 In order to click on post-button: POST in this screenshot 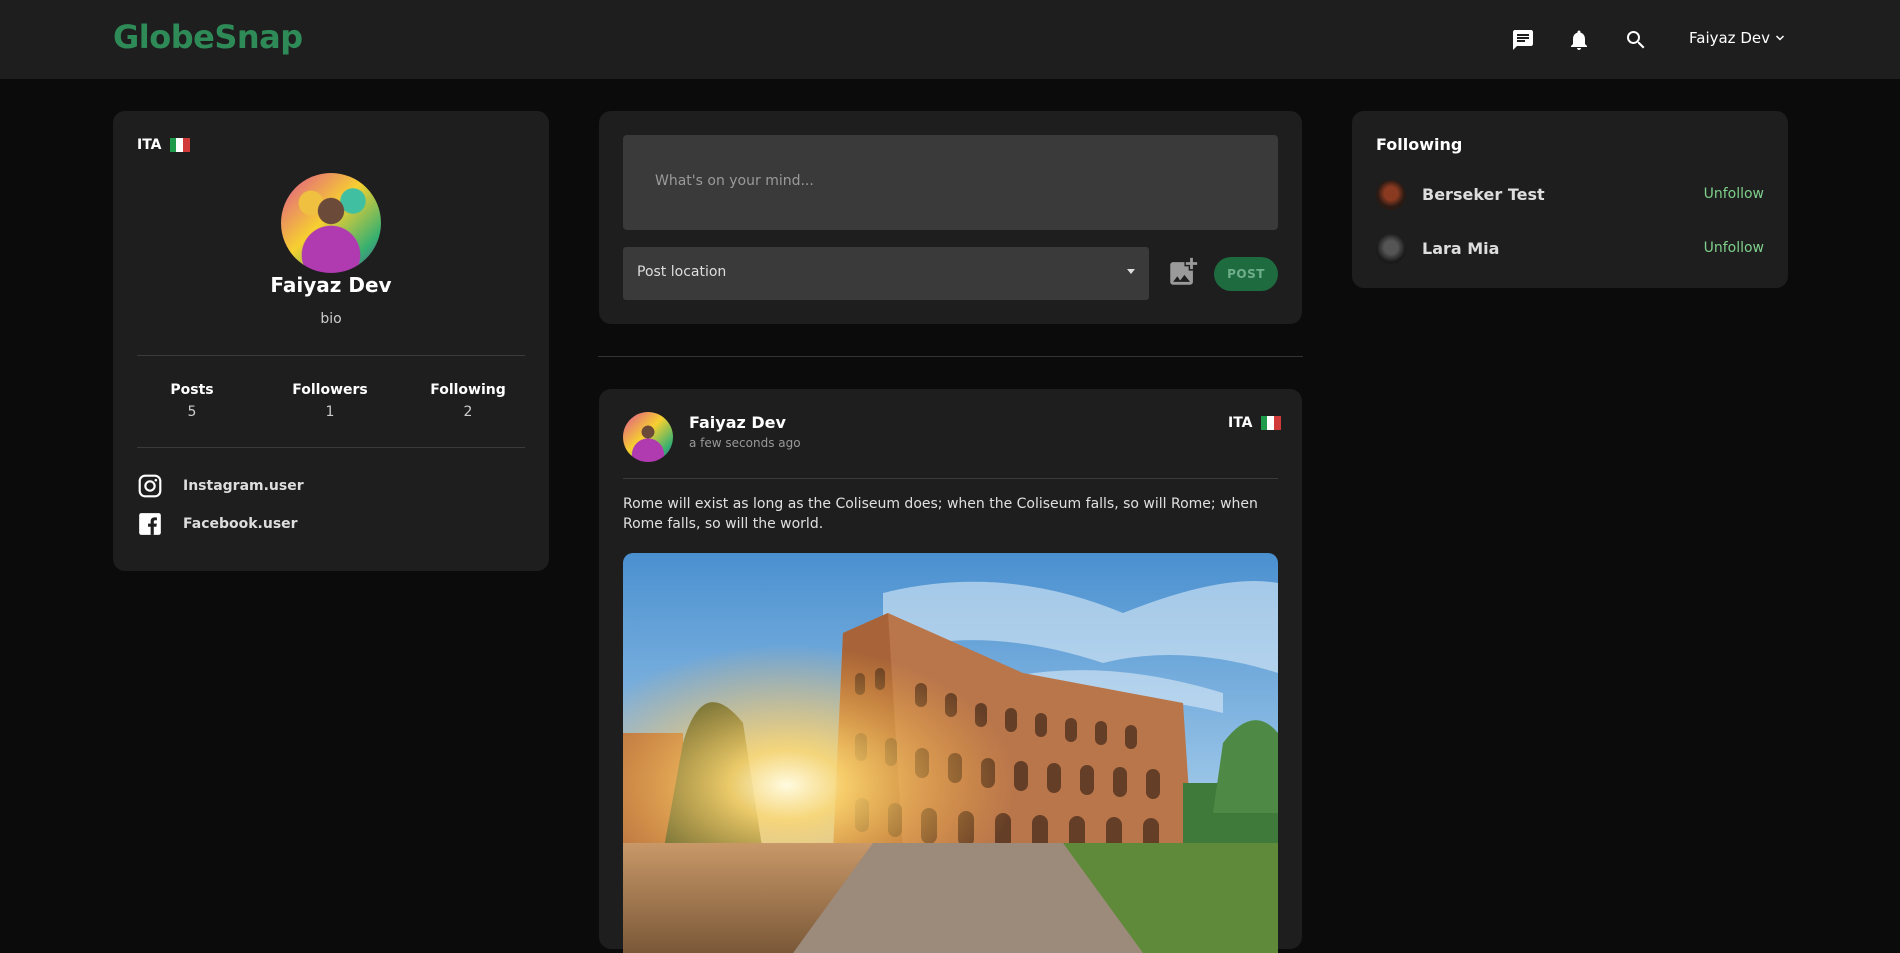, I will do `click(1246, 274)`.